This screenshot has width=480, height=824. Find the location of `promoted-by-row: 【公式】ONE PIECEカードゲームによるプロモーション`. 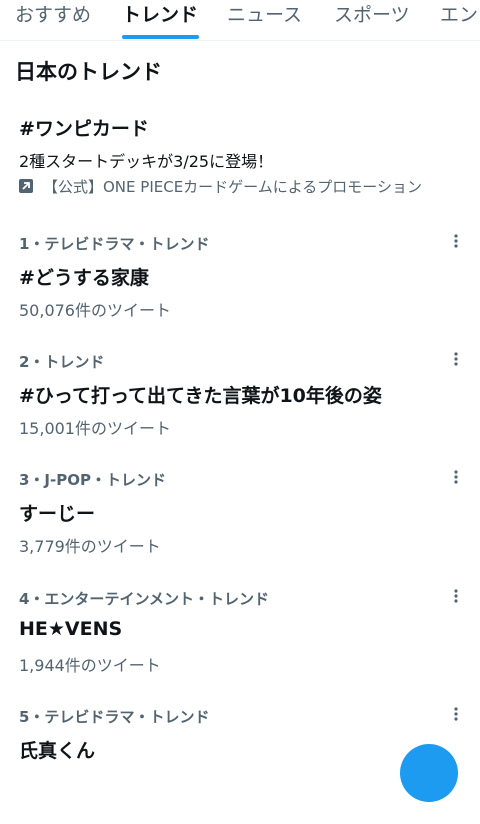

promoted-by-row: 【公式】ONE PIECEカードゲームによるプロモーション is located at coordinates (220, 187).